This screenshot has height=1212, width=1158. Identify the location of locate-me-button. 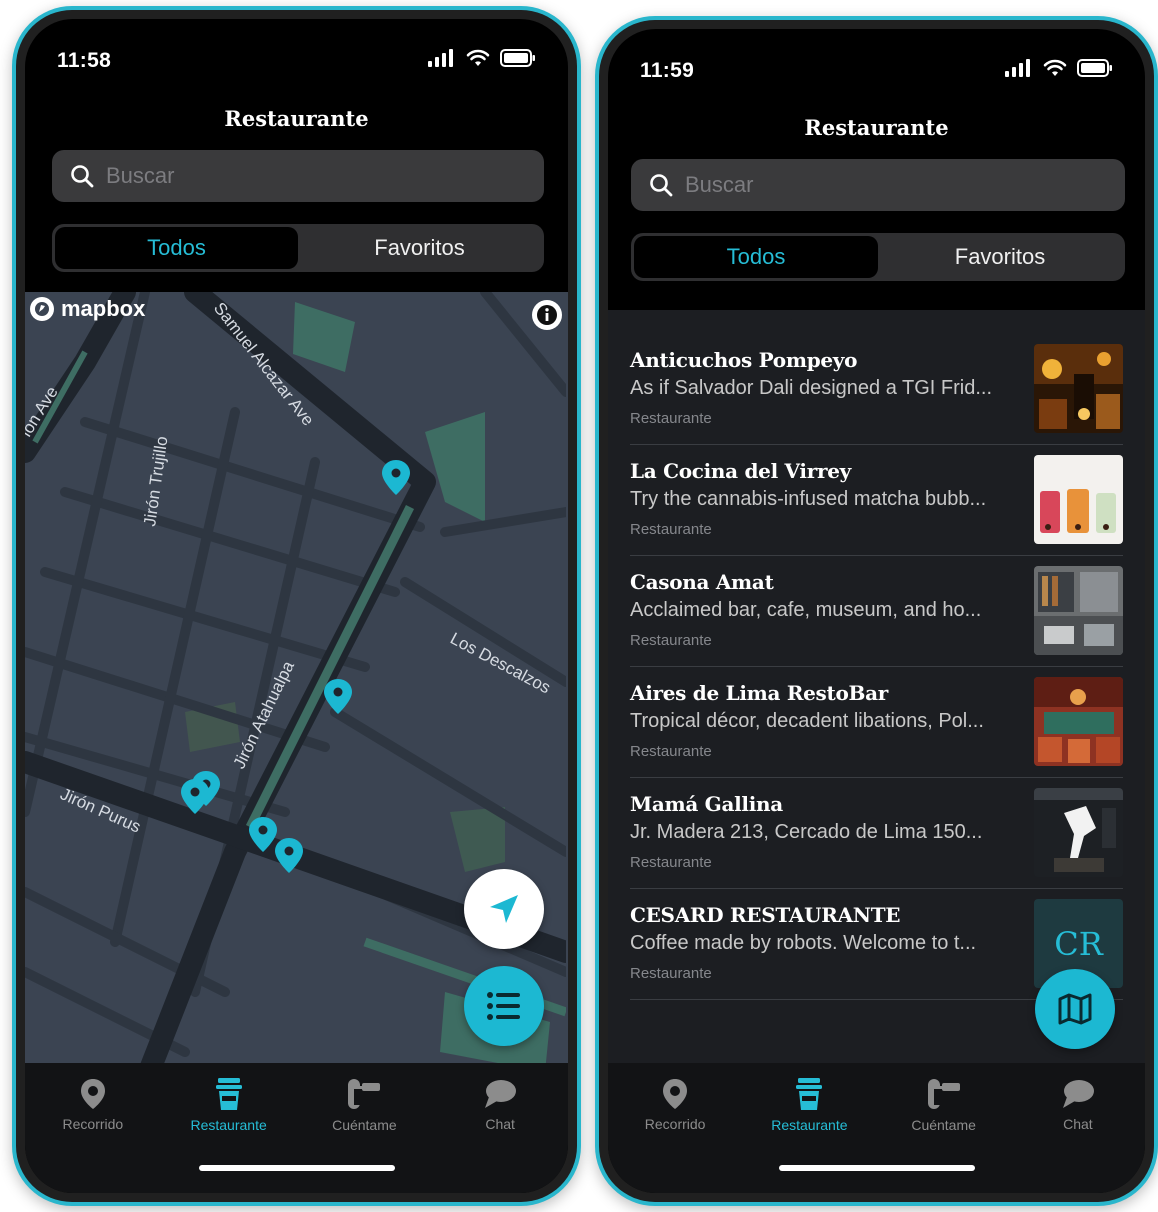
(504, 909).